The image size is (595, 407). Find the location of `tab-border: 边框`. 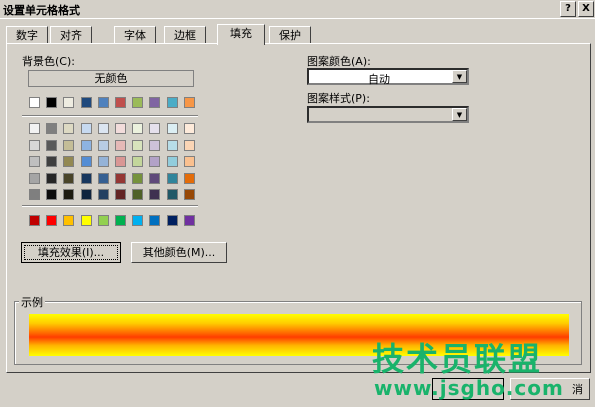

tab-border: 边框 is located at coordinates (185, 35).